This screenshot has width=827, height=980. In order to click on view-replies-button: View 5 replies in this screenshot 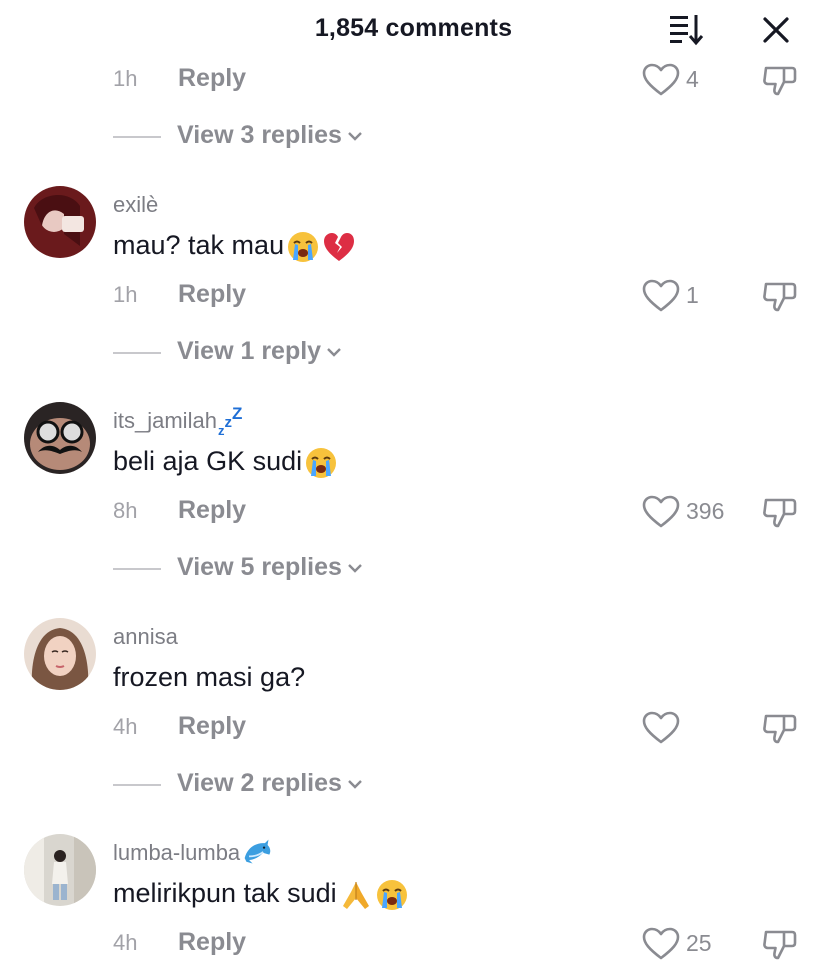, I will do `click(270, 567)`.